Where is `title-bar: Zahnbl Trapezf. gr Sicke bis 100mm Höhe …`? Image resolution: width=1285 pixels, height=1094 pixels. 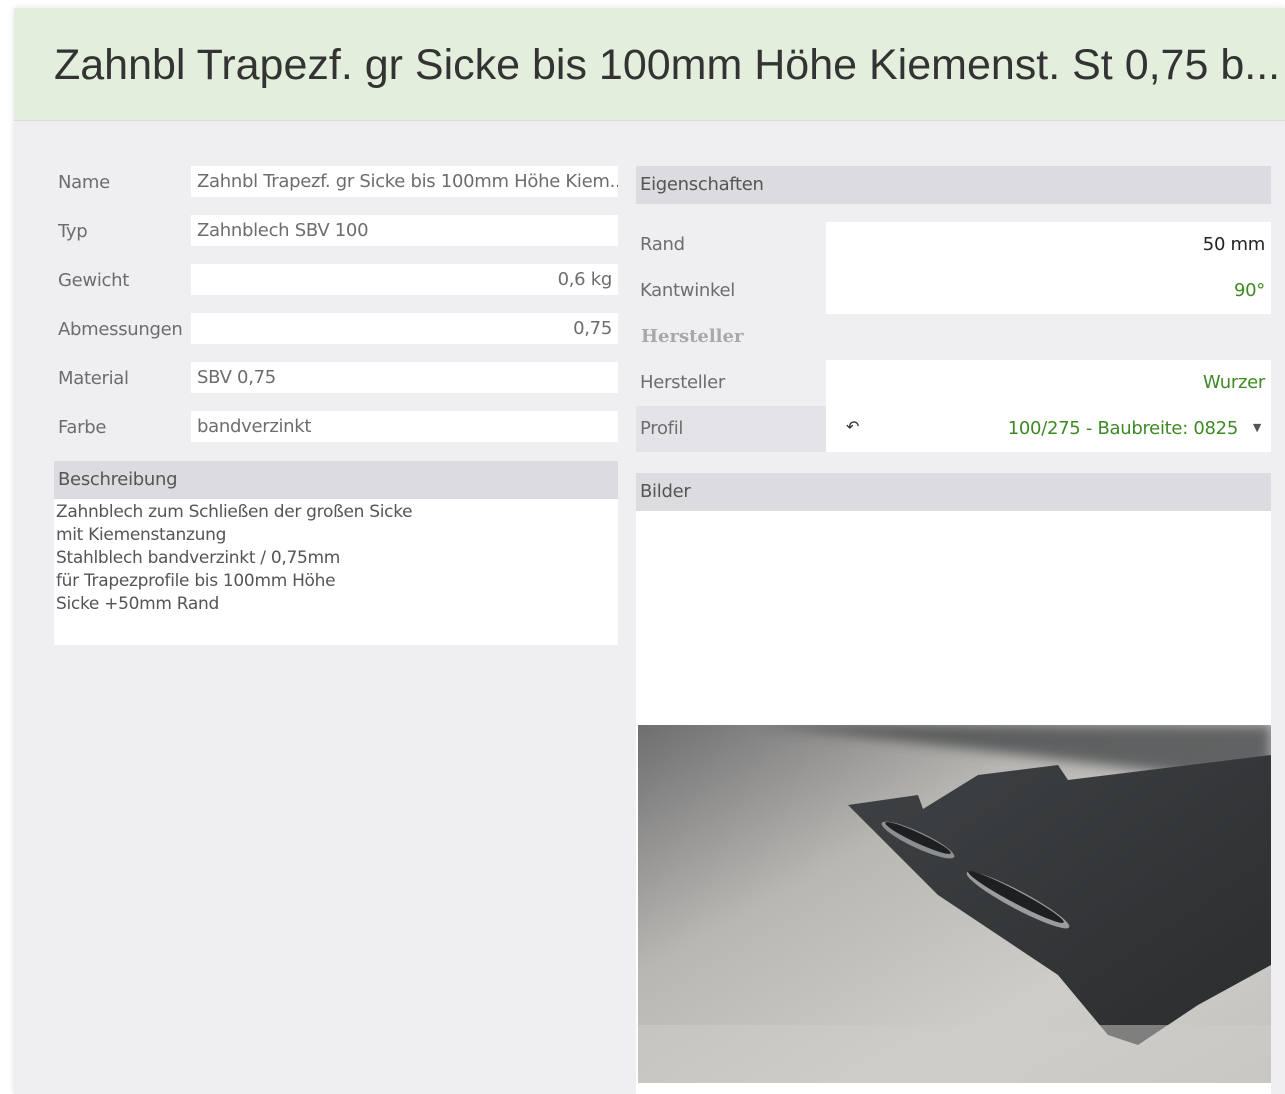 title-bar: Zahnbl Trapezf. gr Sicke bis 100mm Höhe … is located at coordinates (649, 64).